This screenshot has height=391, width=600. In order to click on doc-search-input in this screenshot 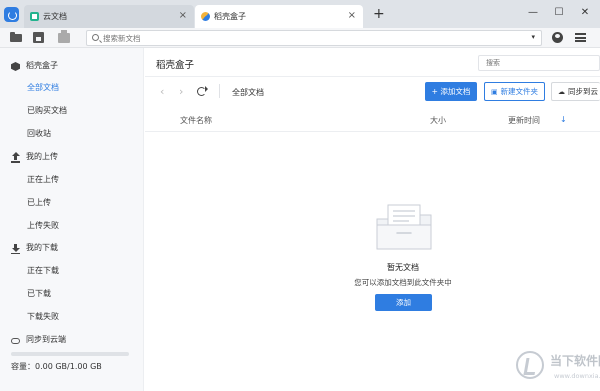, I will do `click(313, 38)`.